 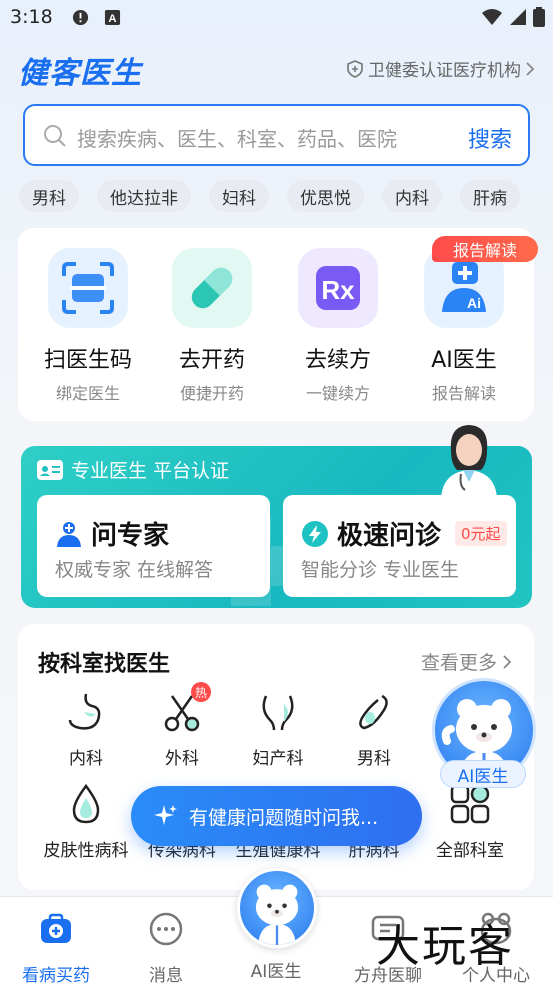 What do you see at coordinates (87, 393) in the screenshot?
I see `service-subtitle: 绑定医生` at bounding box center [87, 393].